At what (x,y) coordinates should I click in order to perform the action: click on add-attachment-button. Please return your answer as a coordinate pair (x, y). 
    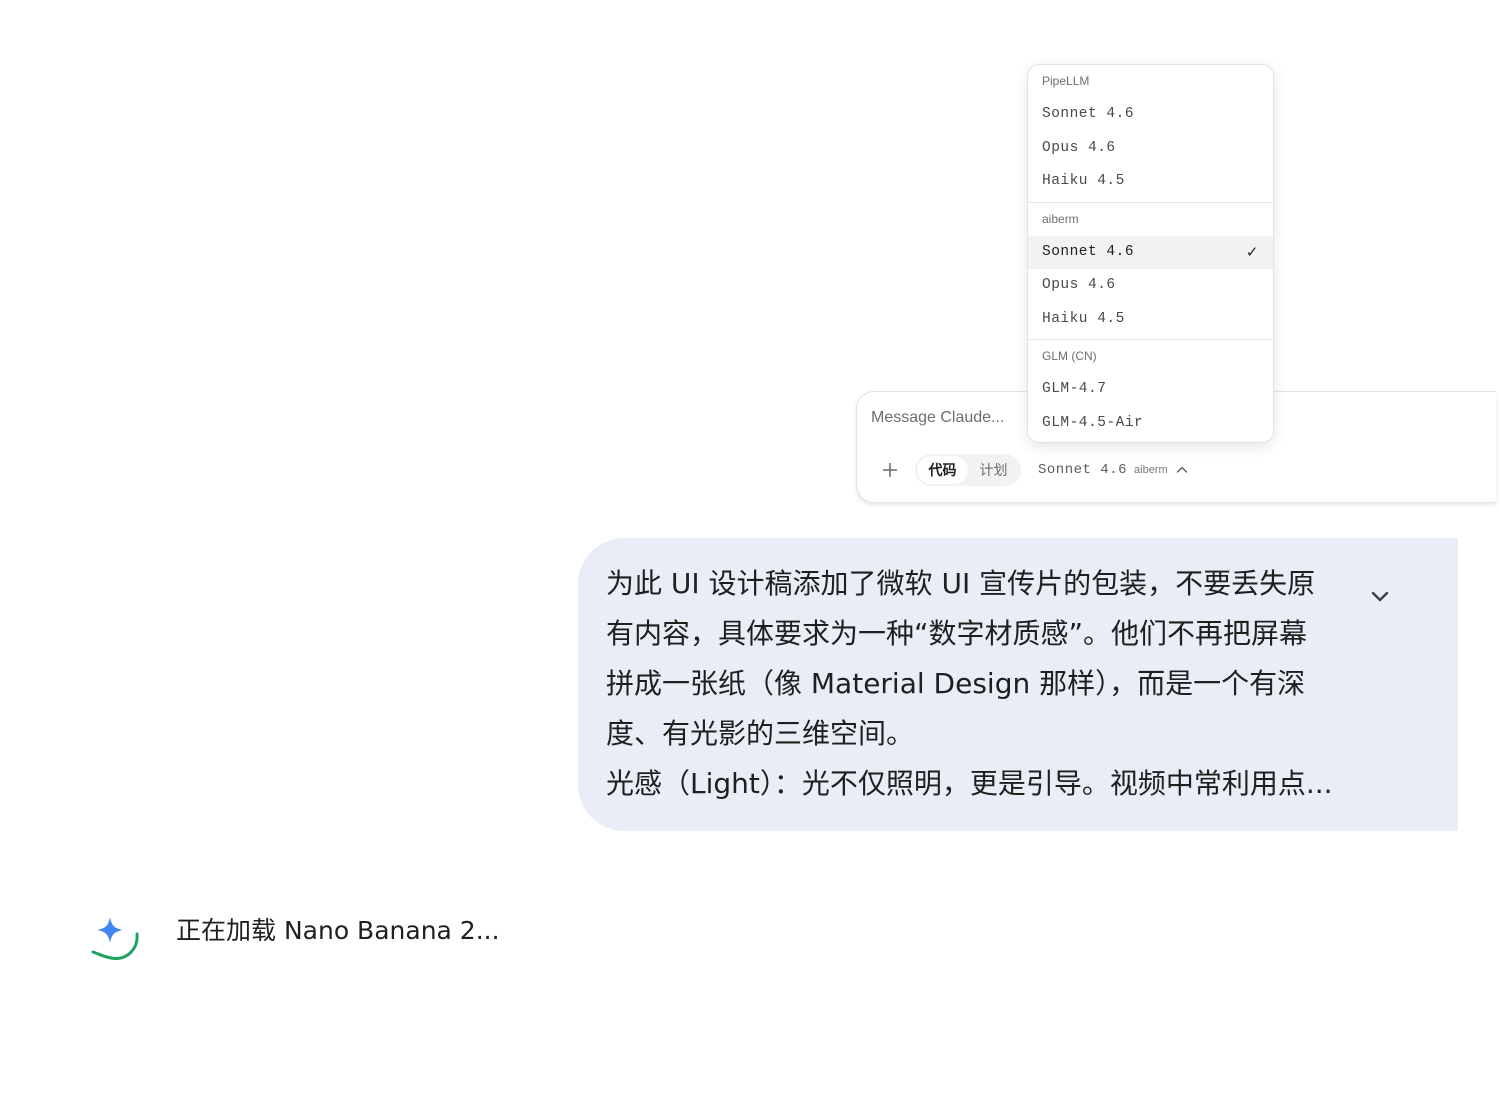
    Looking at the image, I should click on (890, 470).